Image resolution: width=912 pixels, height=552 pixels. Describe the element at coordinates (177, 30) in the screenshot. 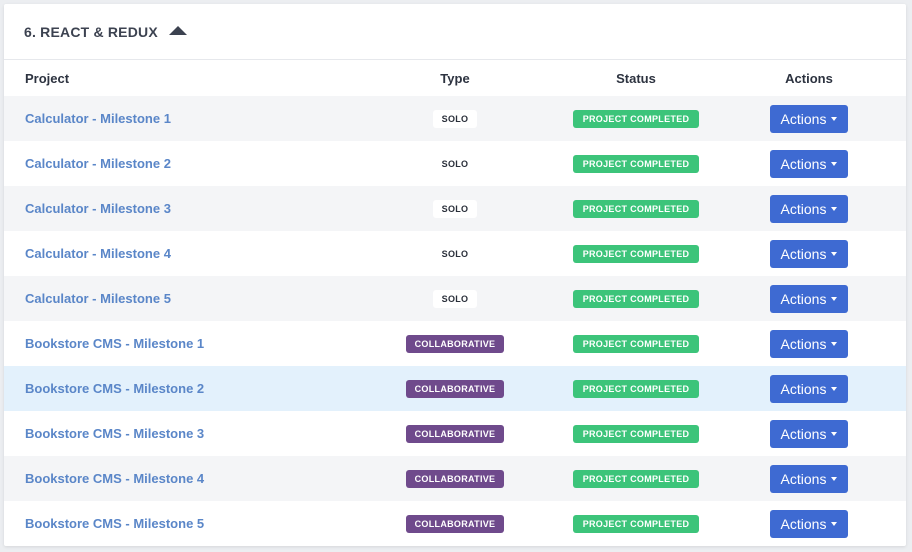

I see `caret-up-icon` at that location.